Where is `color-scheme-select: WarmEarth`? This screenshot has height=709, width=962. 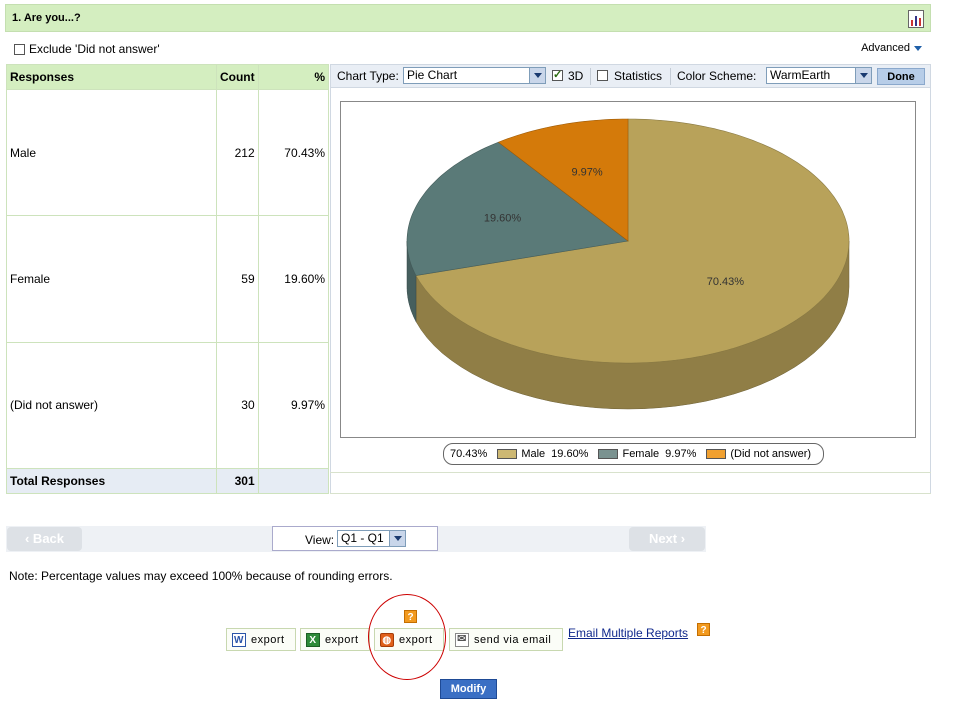 color-scheme-select: WarmEarth is located at coordinates (819, 75).